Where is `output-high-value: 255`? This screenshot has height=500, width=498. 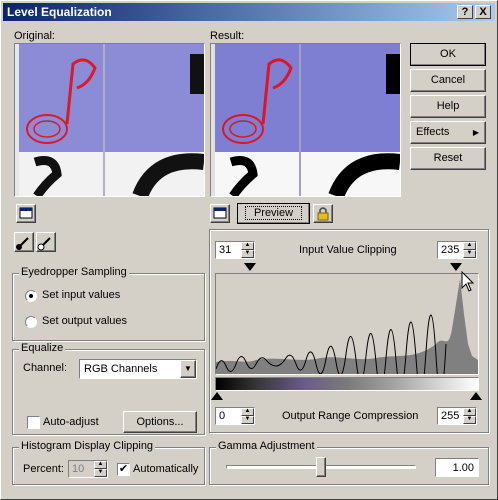 output-high-value: 255 is located at coordinates (450, 416).